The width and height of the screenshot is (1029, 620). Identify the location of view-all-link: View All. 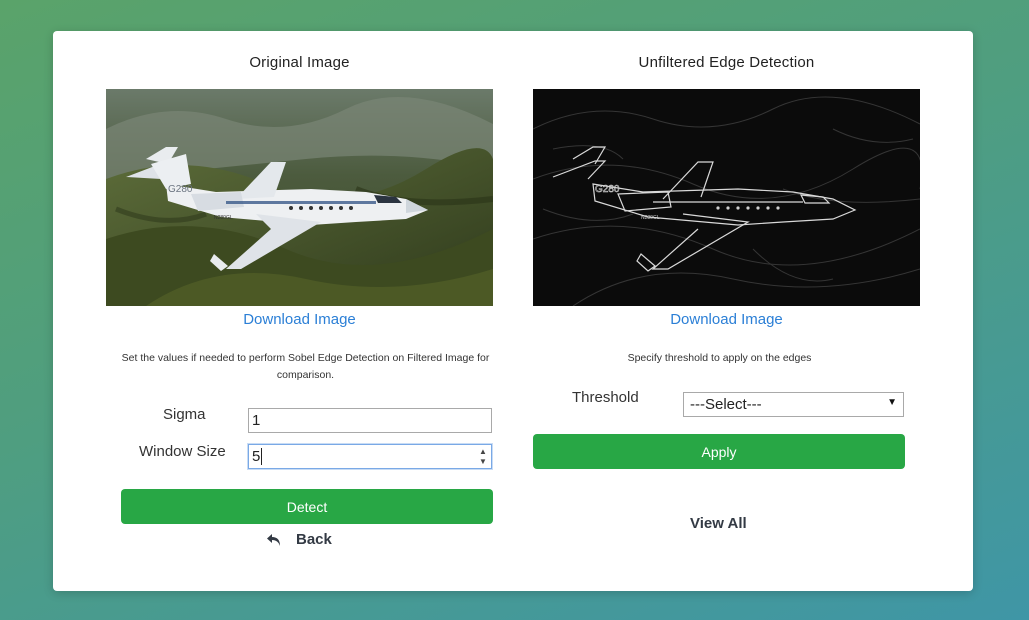
(718, 523).